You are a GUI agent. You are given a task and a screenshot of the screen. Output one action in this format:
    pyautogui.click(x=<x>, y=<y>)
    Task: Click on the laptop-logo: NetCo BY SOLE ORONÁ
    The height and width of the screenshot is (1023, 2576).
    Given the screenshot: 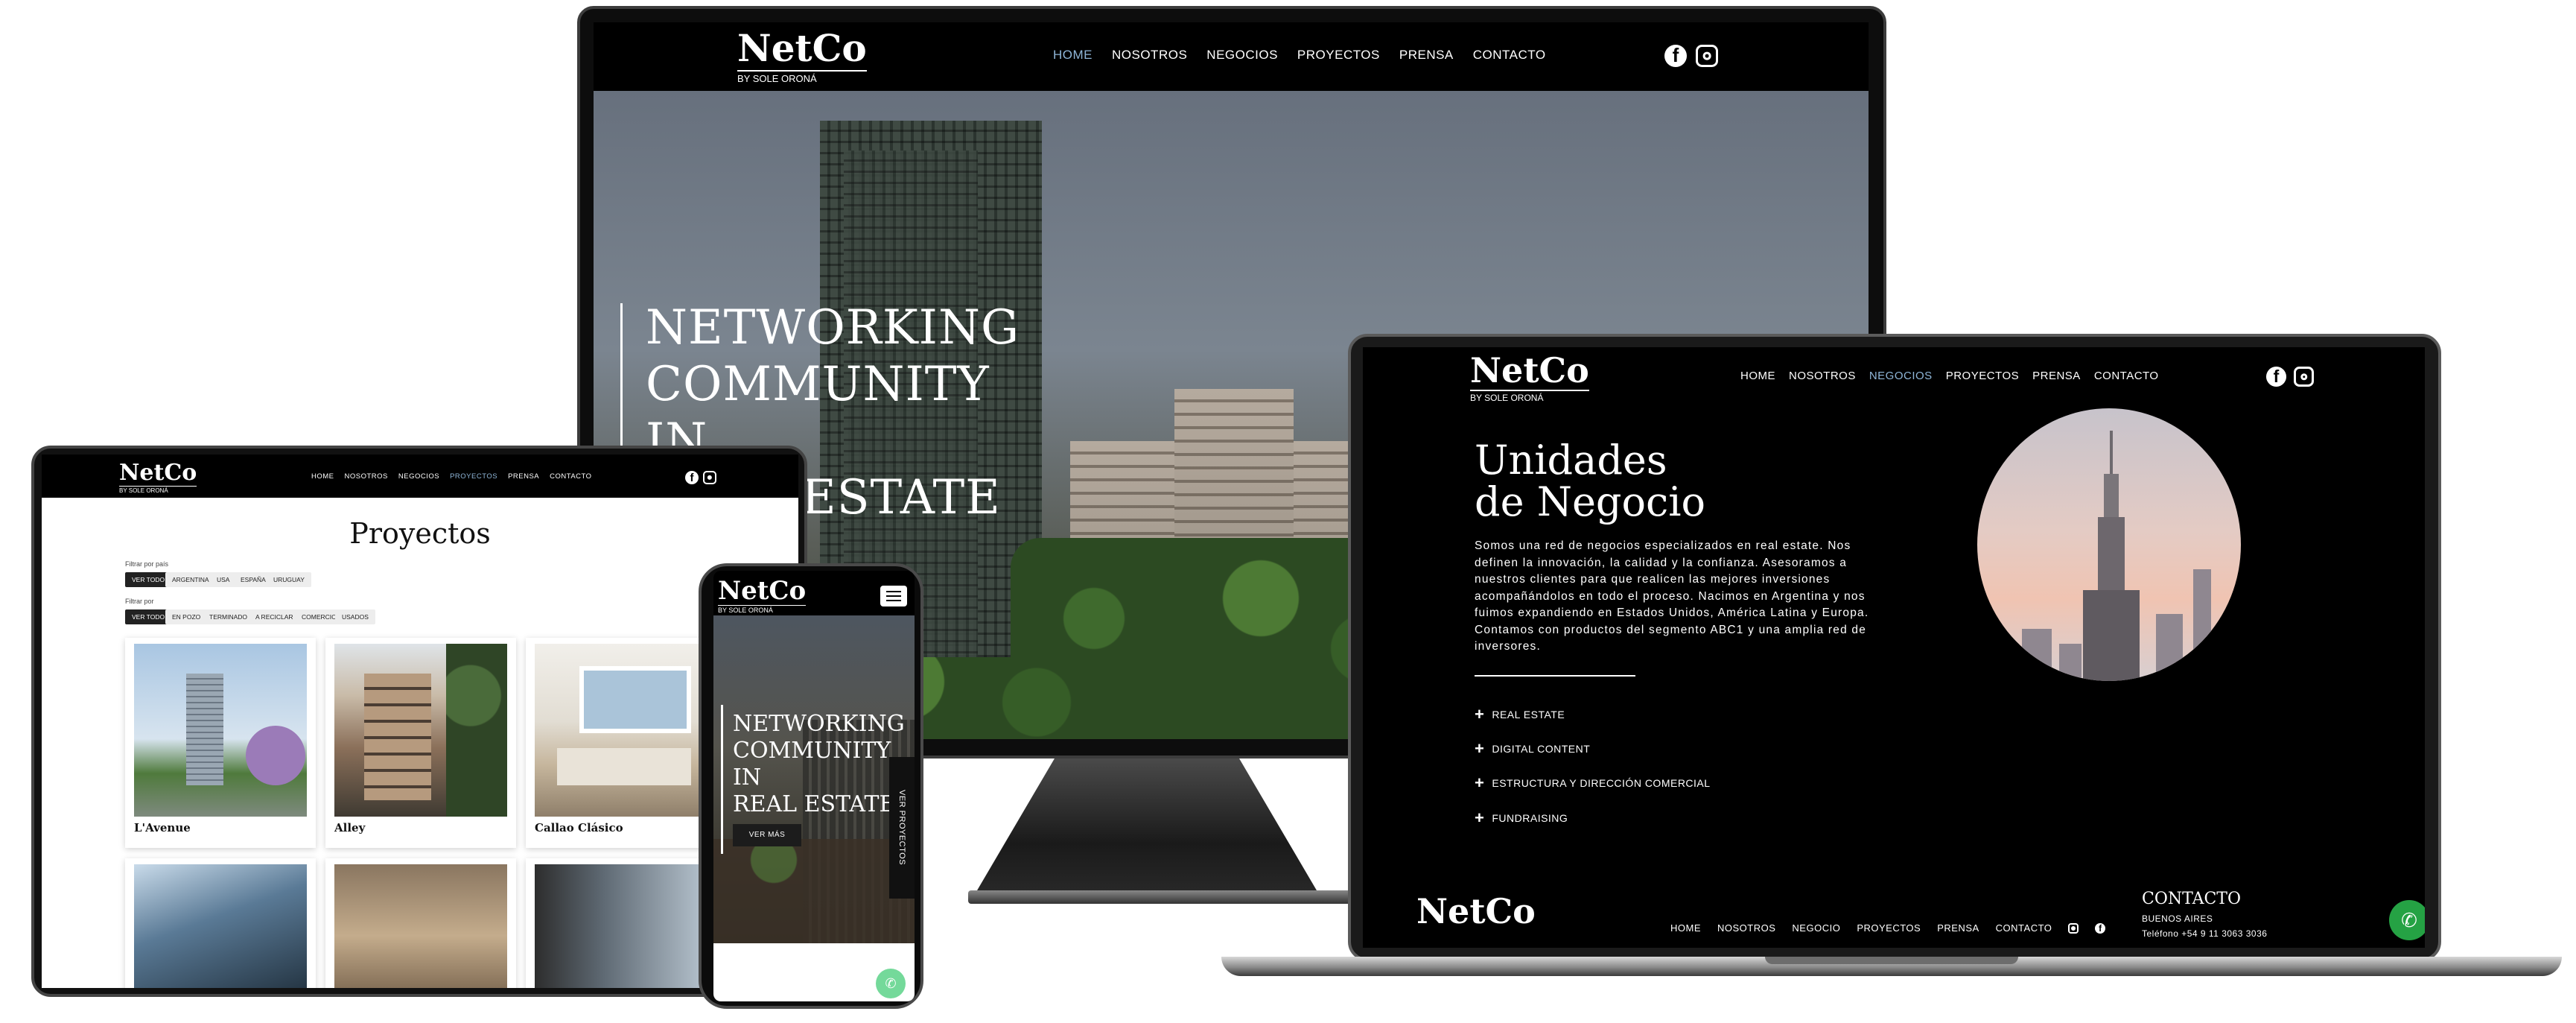 What is the action you would take?
    pyautogui.click(x=1529, y=377)
    